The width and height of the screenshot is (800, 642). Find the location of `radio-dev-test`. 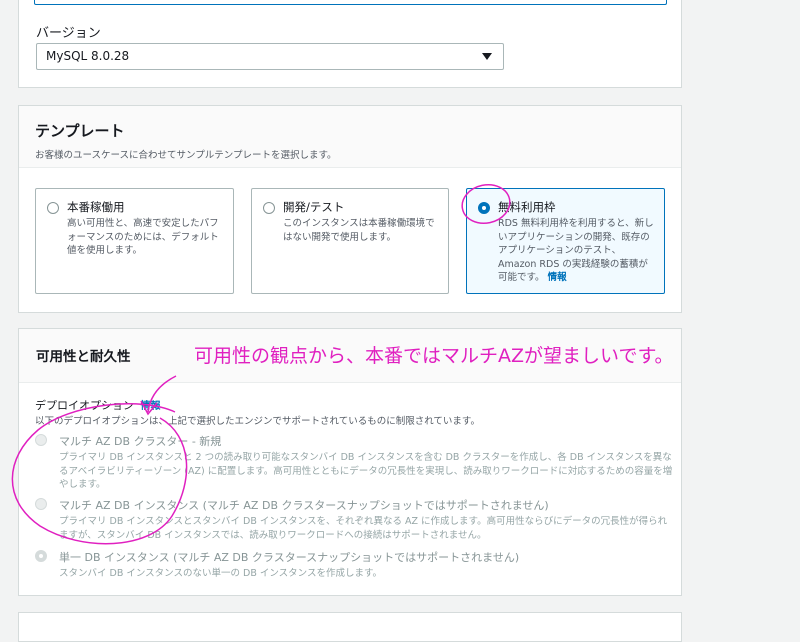

radio-dev-test is located at coordinates (269, 208).